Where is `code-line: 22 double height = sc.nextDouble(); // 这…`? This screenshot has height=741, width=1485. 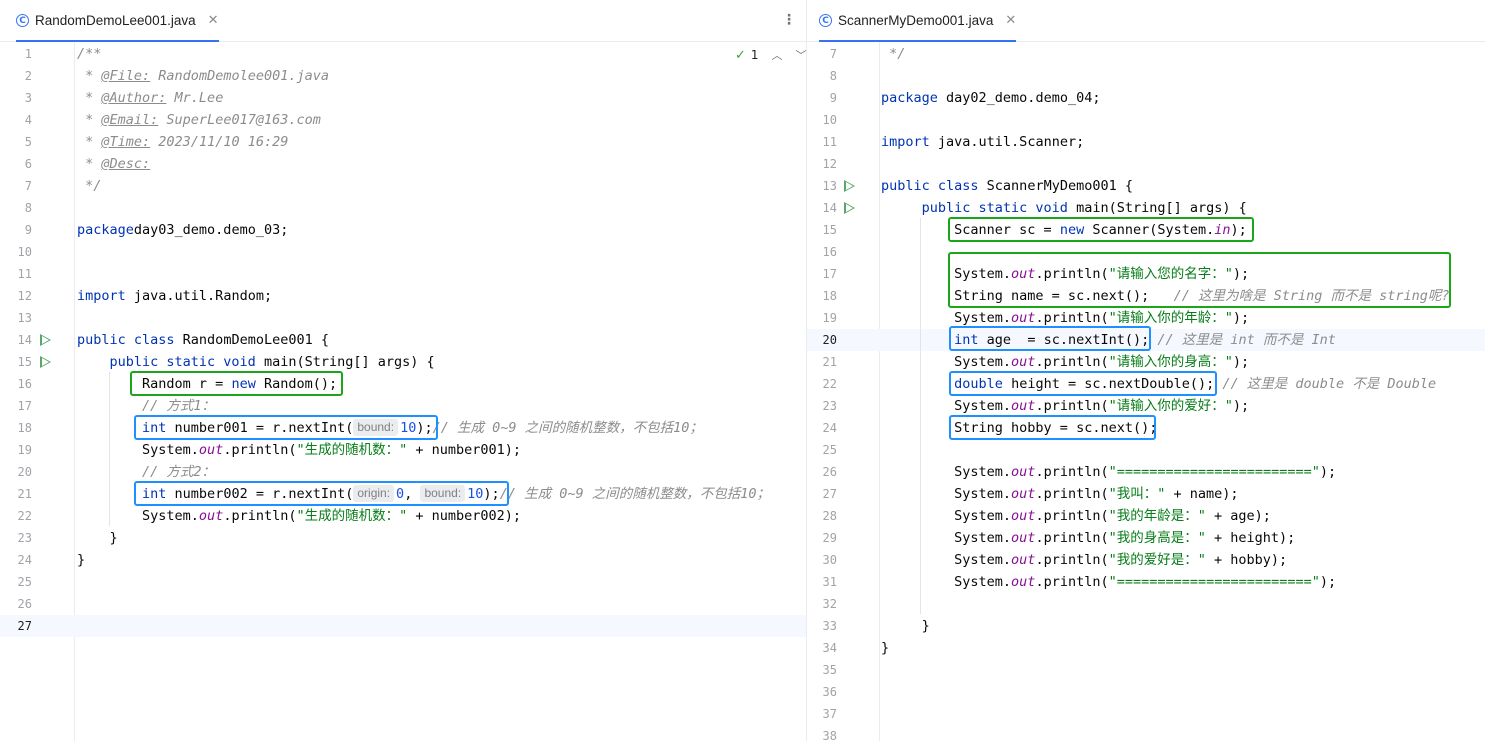 code-line: 22 double height = sc.nextDouble(); // 这… is located at coordinates (1146, 384).